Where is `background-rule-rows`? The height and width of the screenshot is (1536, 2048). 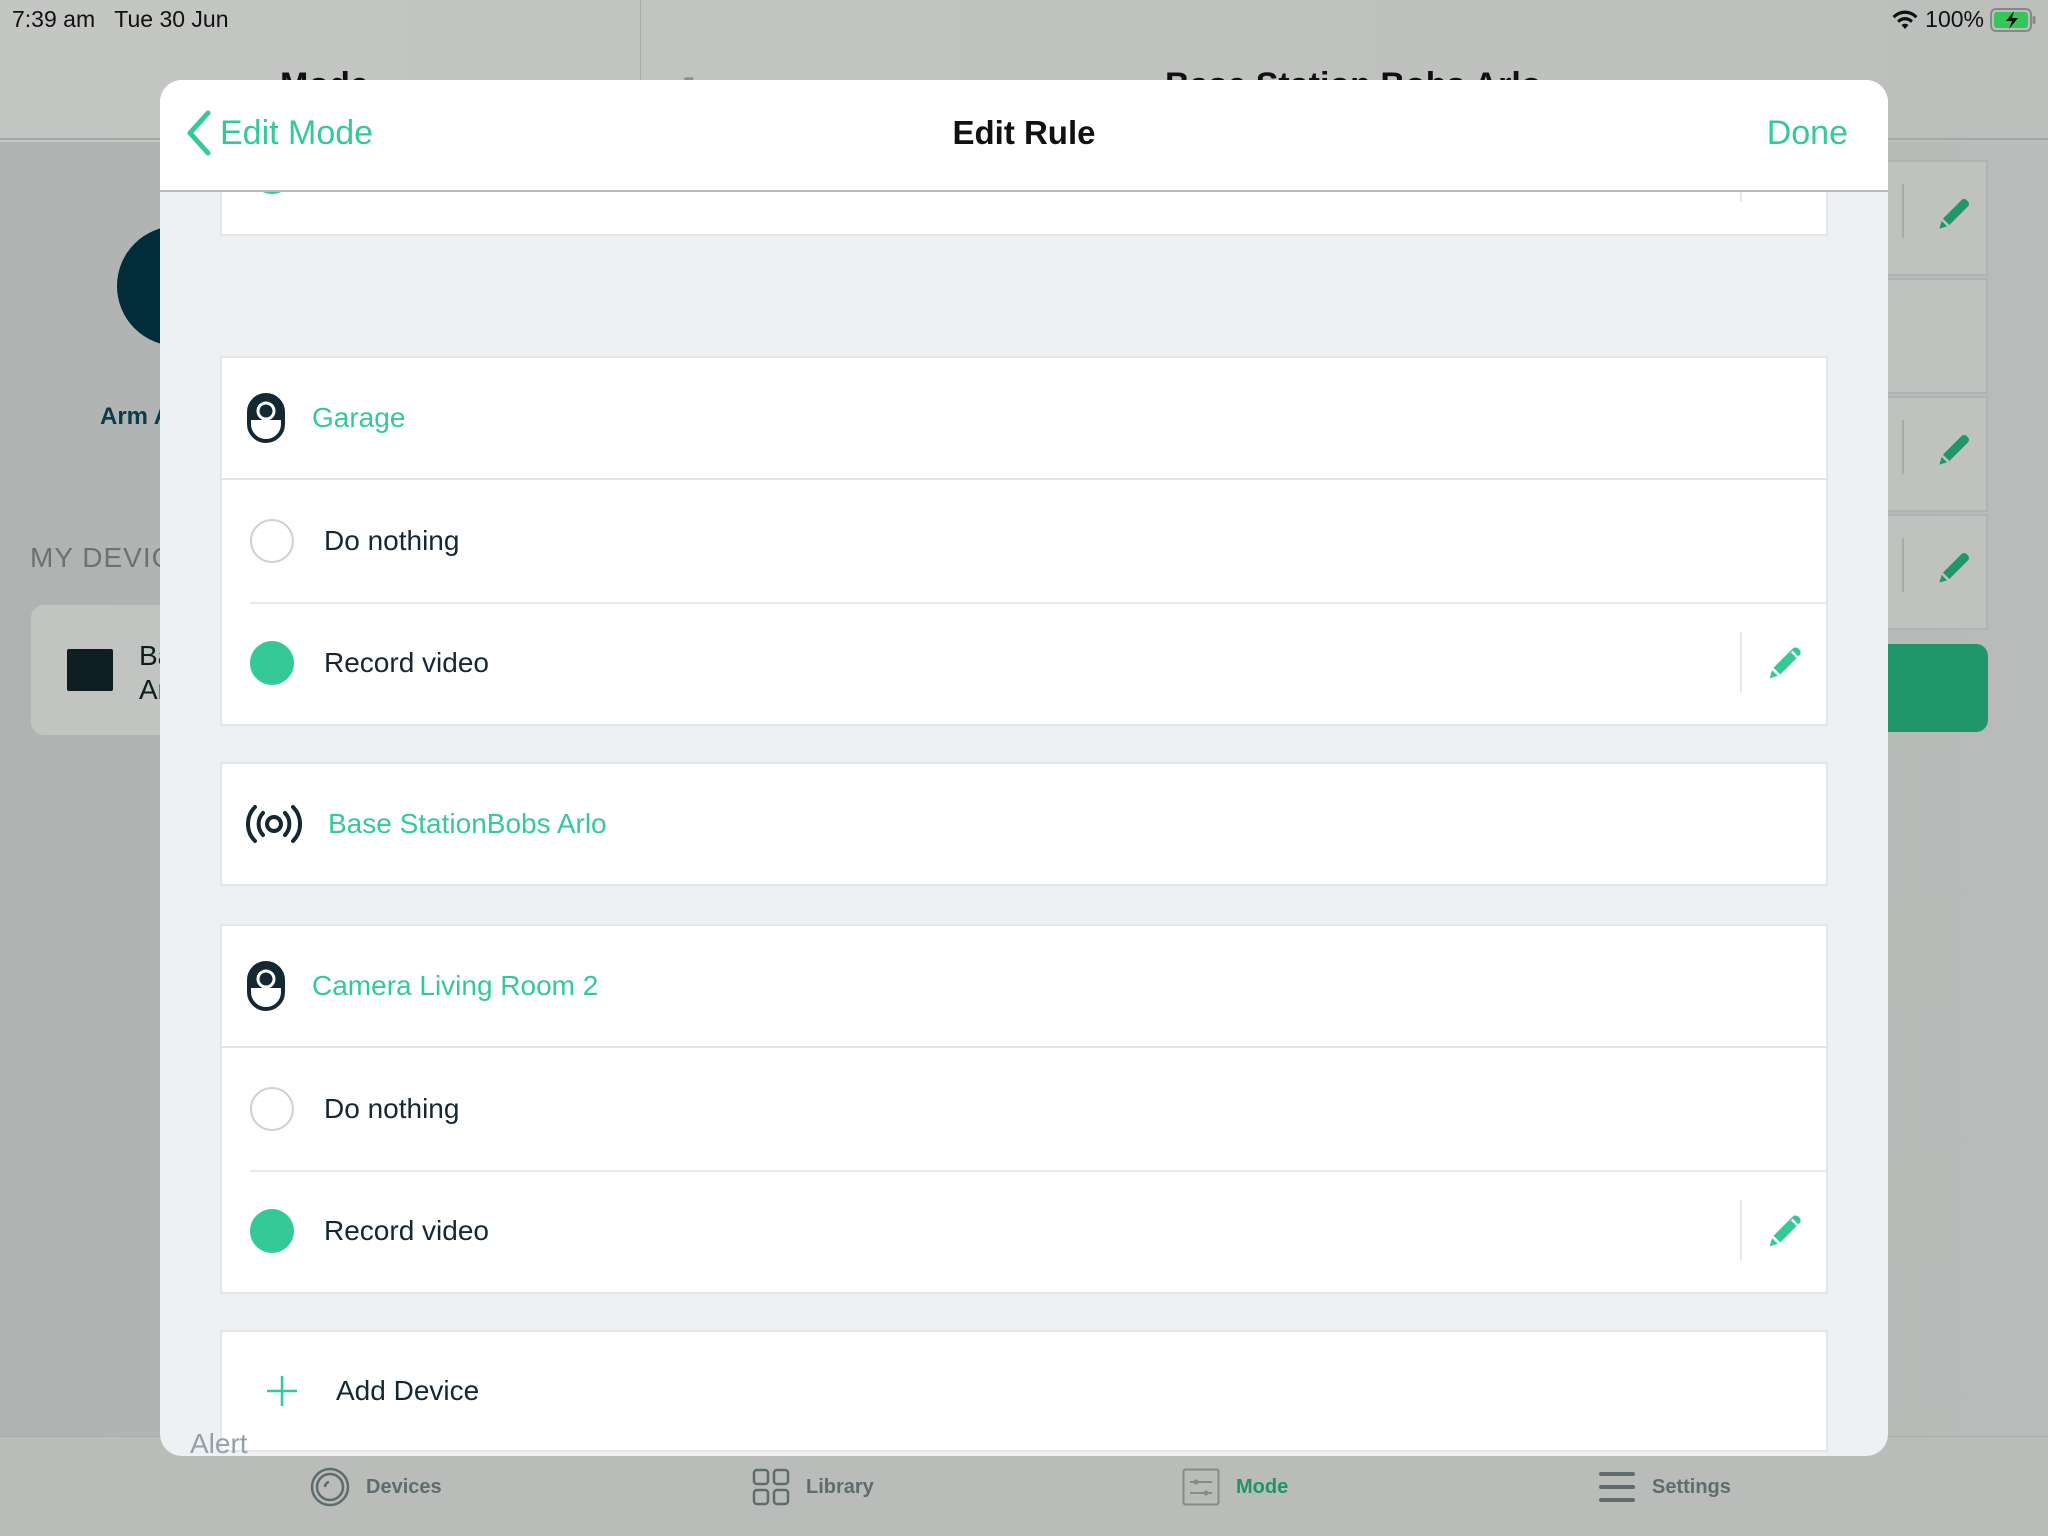 background-rule-rows is located at coordinates (1934, 396).